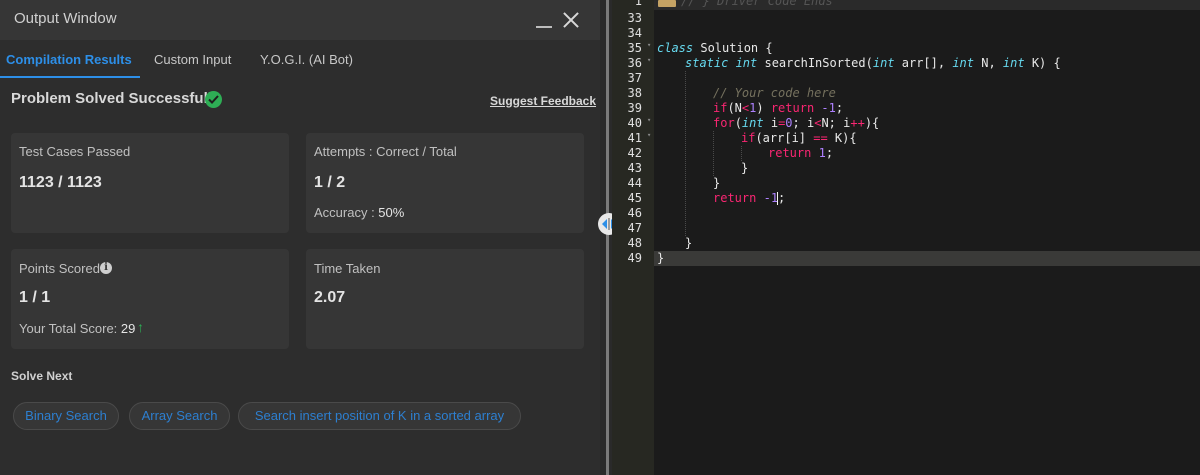  I want to click on arrow-up-icon: ↑, so click(140, 327).